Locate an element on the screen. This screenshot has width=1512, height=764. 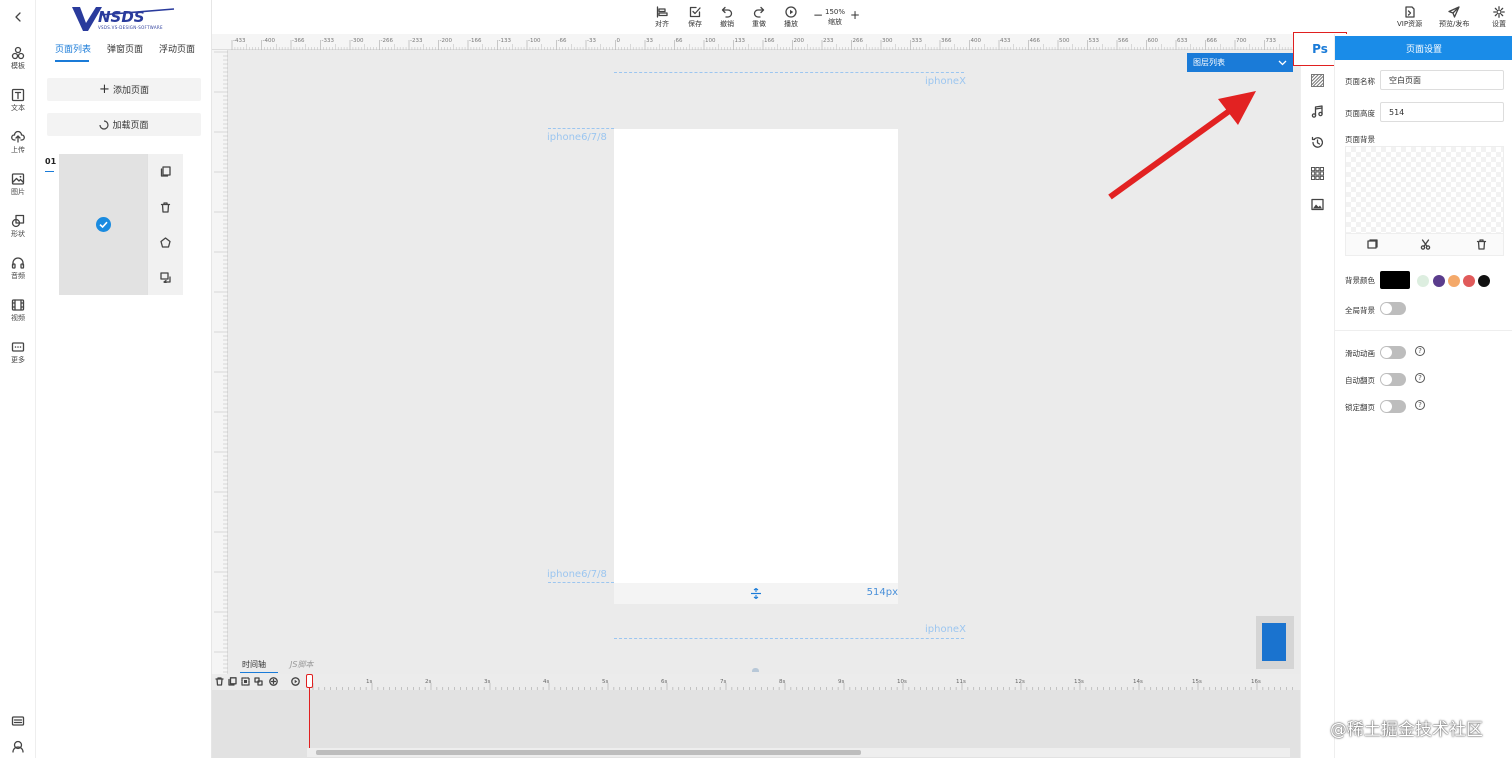
tool-text: 文本 is located at coordinates (18, 100).